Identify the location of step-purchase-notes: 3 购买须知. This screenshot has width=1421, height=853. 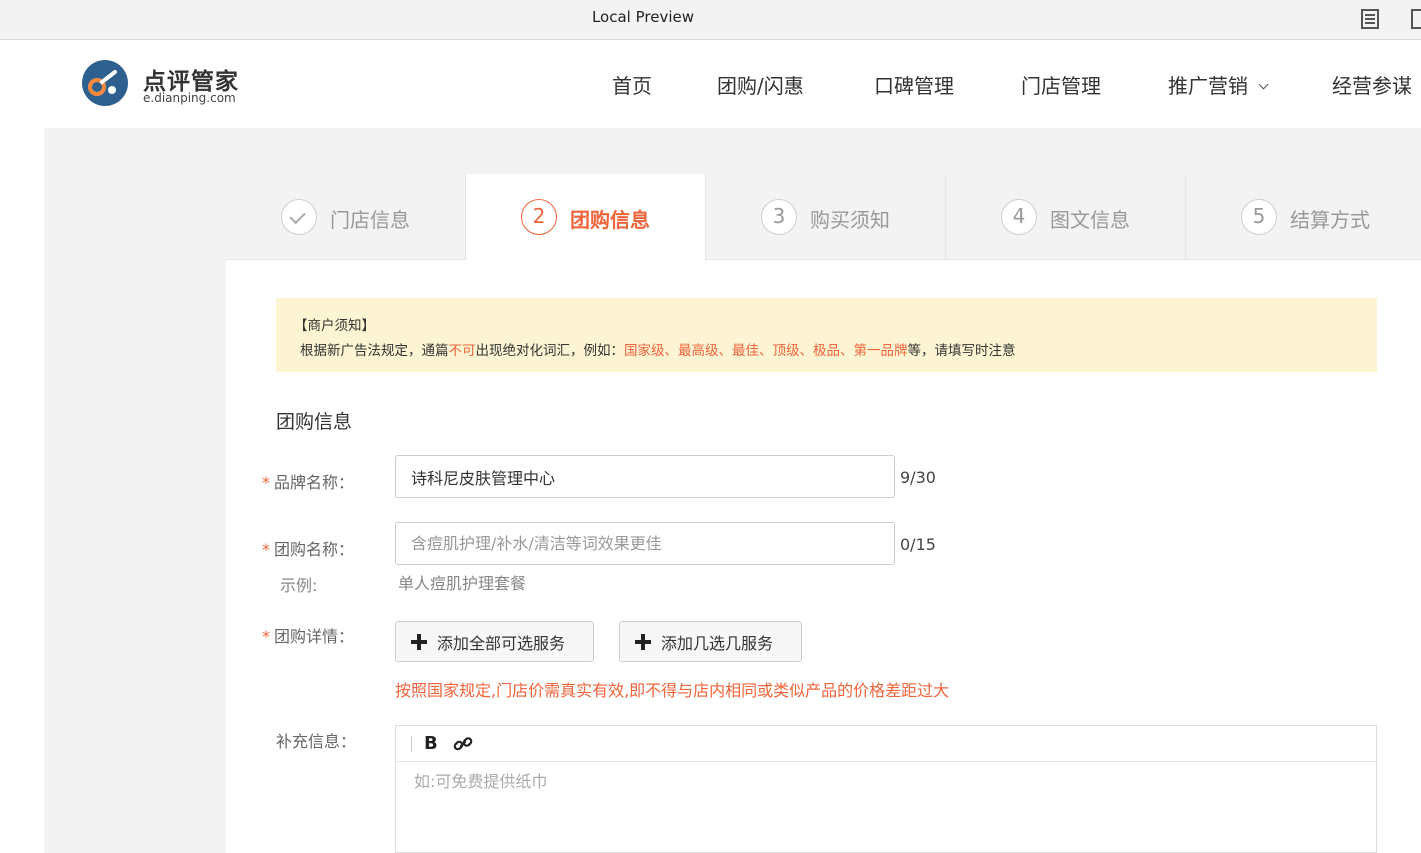
(826, 217).